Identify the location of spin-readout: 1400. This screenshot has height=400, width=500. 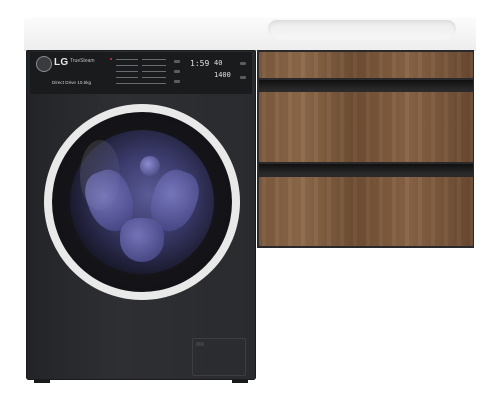
(222, 75).